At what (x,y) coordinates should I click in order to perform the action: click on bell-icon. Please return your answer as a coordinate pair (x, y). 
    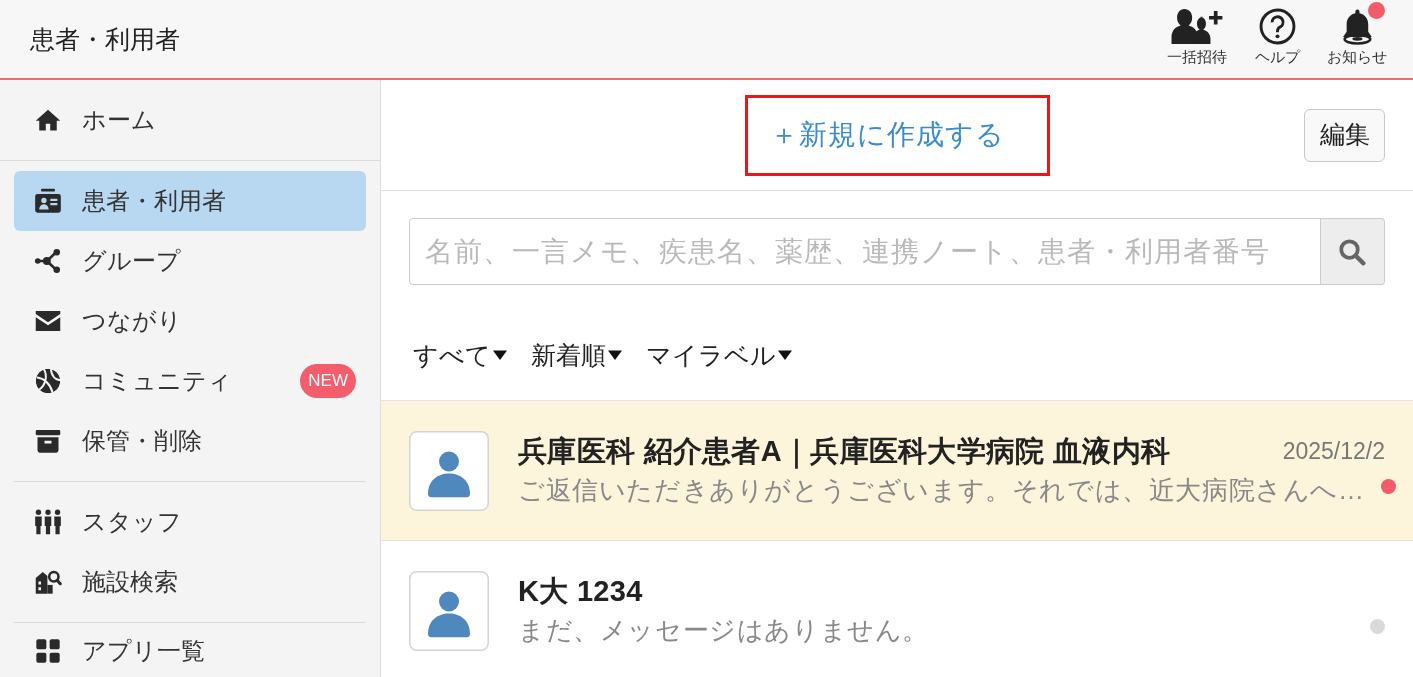
    Looking at the image, I should click on (1357, 26).